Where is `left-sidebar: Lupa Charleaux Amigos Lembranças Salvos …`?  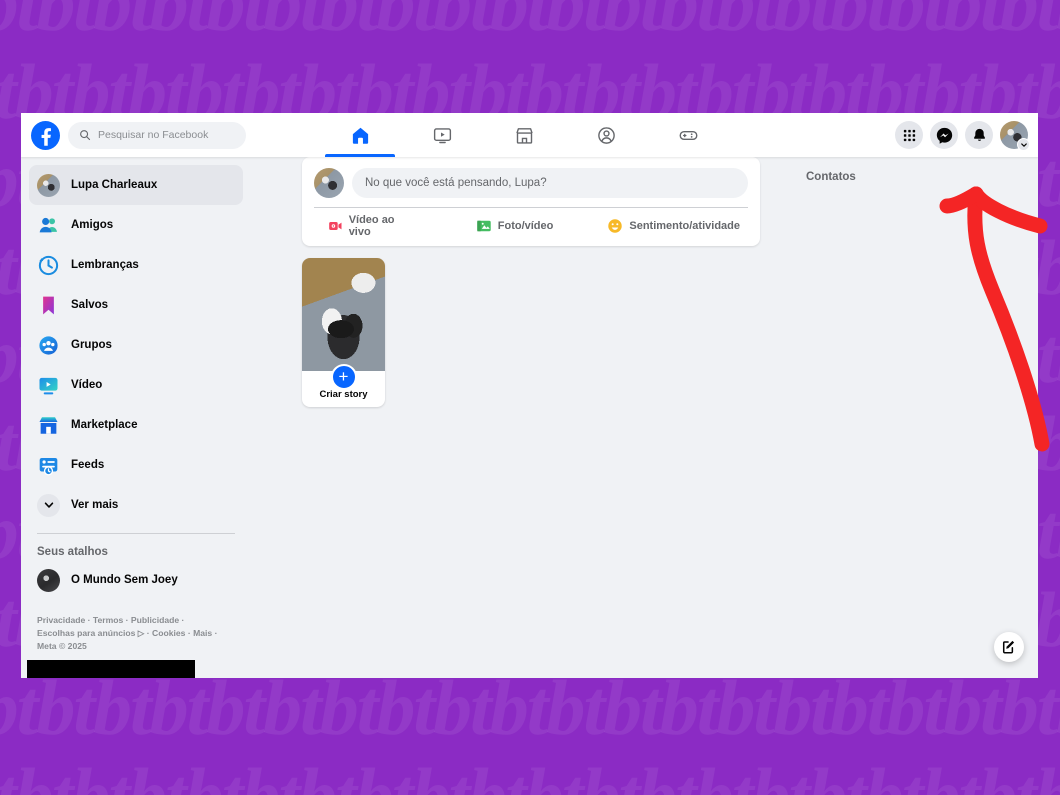
left-sidebar: Lupa Charleaux Amigos Lembranças Salvos … is located at coordinates (136, 417).